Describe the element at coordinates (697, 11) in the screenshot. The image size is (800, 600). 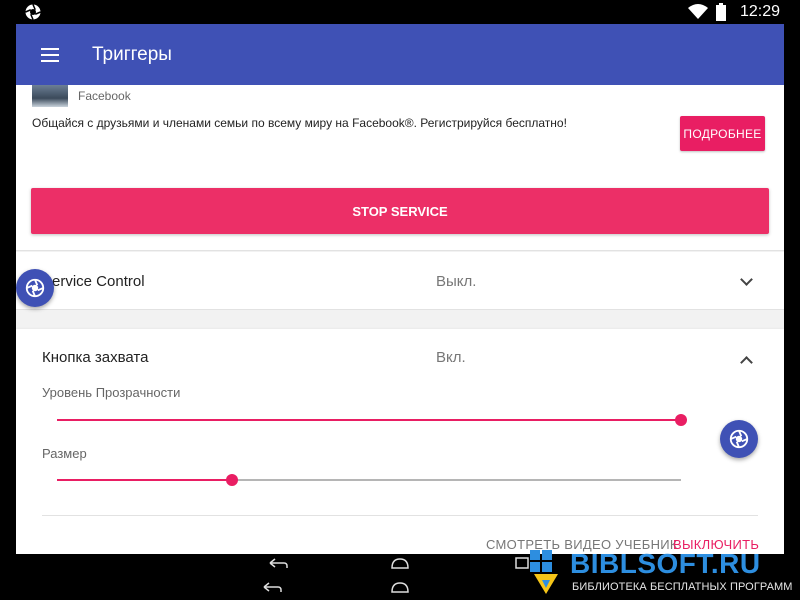
I see `wifi-icon` at that location.